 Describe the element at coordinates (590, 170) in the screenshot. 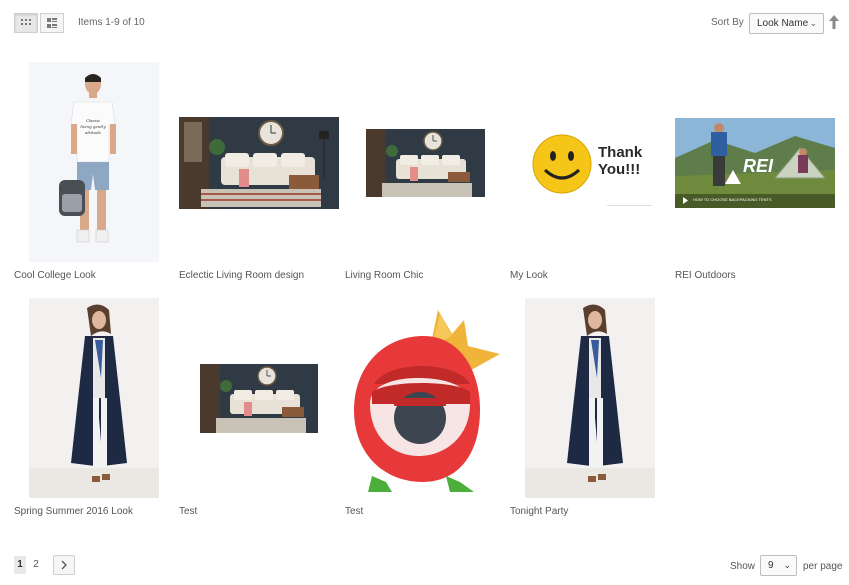

I see `item-image-my-look: Thank You!!!` at that location.